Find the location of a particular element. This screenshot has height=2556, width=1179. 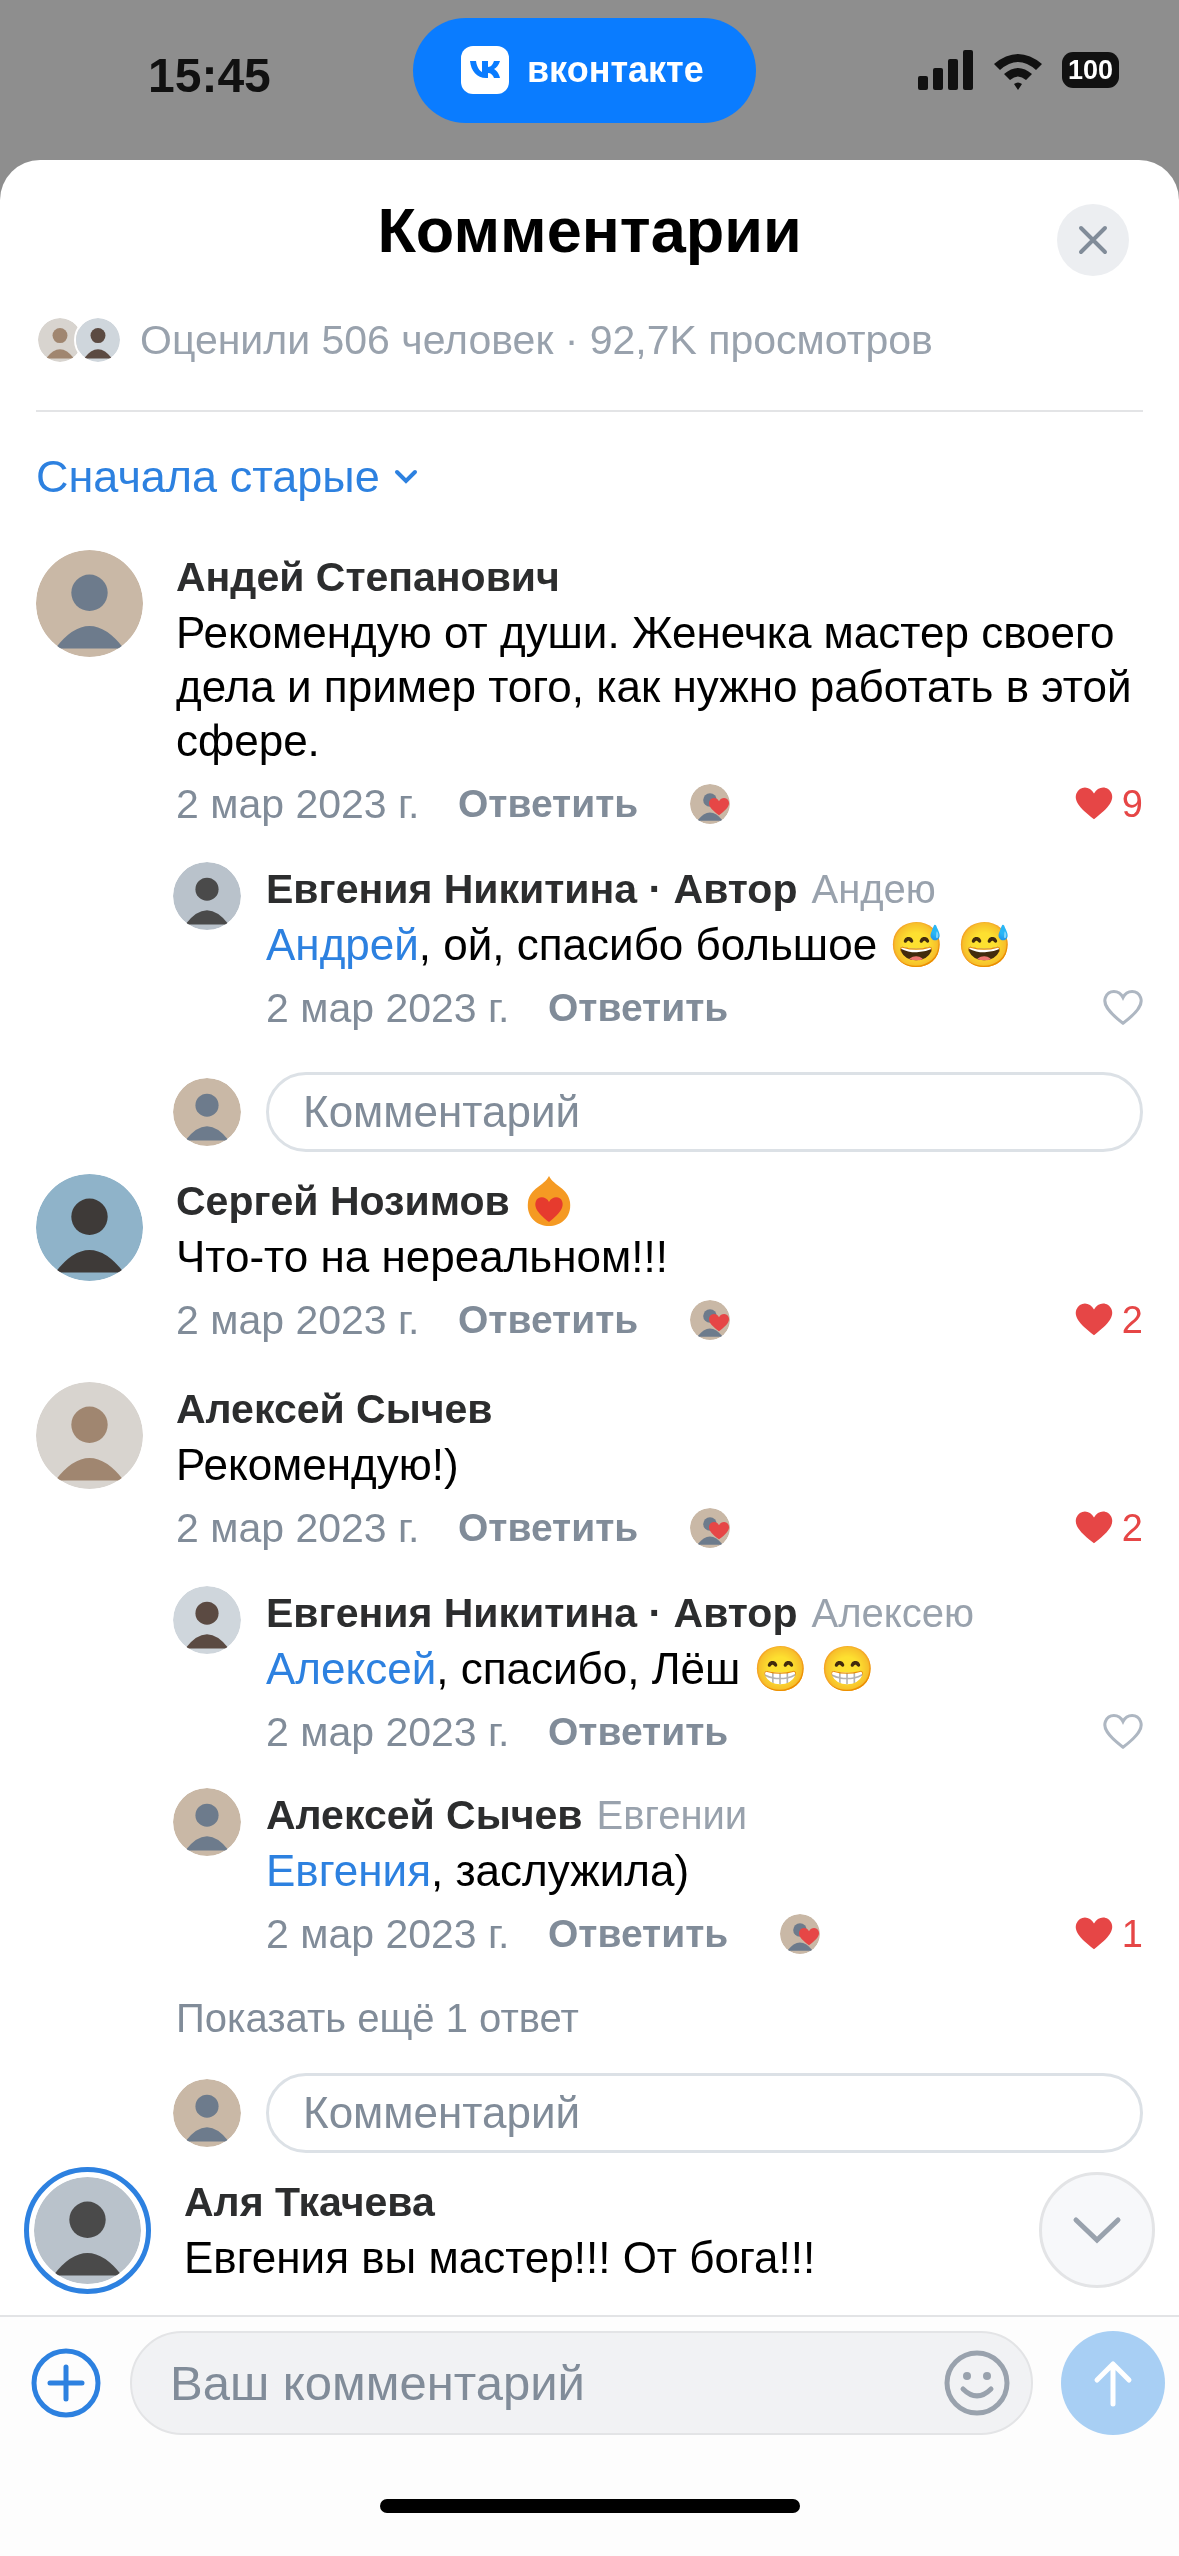

app-pill: вконтакте is located at coordinates (584, 70).